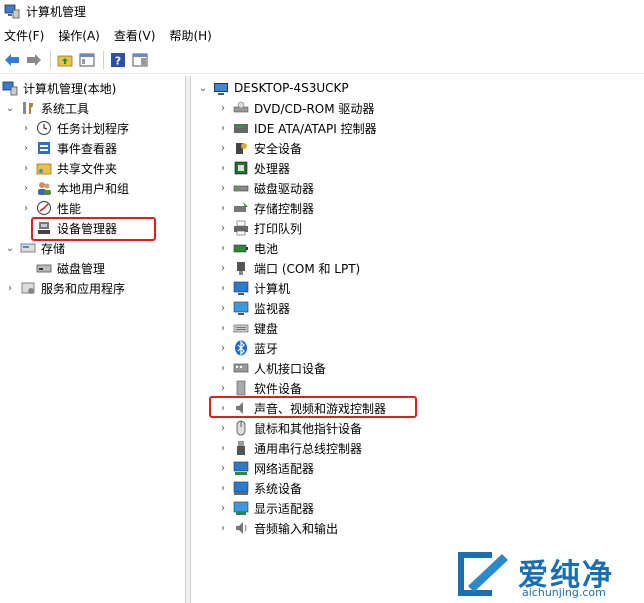 The width and height of the screenshot is (644, 603). What do you see at coordinates (265, 468) in the screenshot?
I see `device-category-network-adapters: › 网络适配器` at bounding box center [265, 468].